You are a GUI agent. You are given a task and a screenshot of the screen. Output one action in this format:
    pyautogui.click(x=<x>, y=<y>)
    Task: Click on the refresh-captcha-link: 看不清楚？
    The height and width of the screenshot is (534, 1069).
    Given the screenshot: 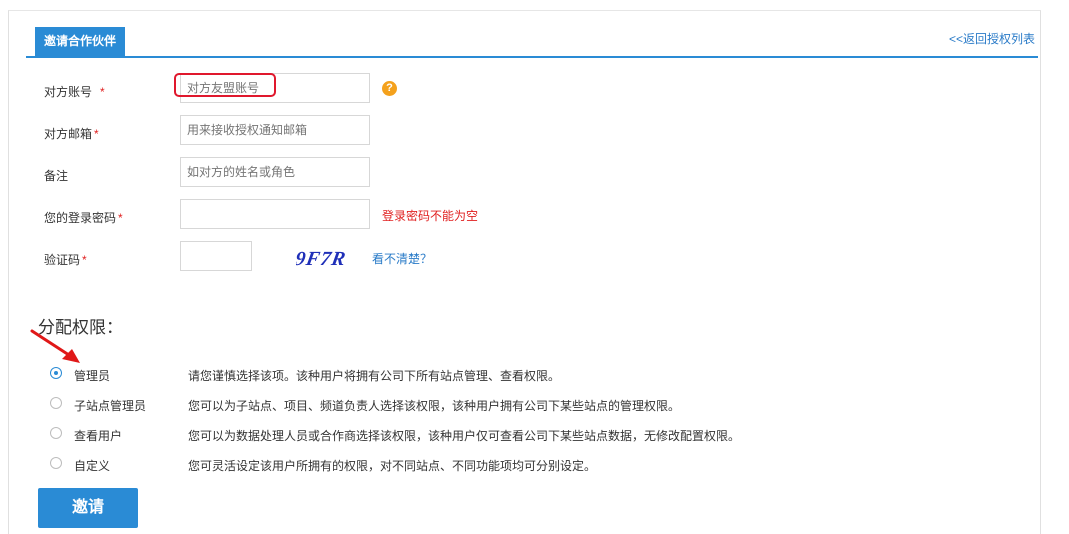 What is the action you would take?
    pyautogui.click(x=402, y=258)
    